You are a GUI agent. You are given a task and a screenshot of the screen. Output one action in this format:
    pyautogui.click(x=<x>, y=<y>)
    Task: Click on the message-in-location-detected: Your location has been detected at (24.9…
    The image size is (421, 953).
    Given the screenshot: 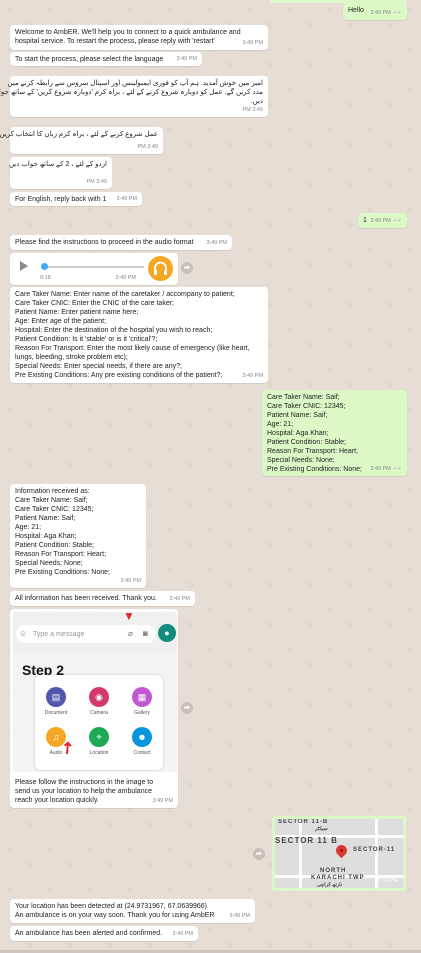 What is the action you would take?
    pyautogui.click(x=132, y=911)
    